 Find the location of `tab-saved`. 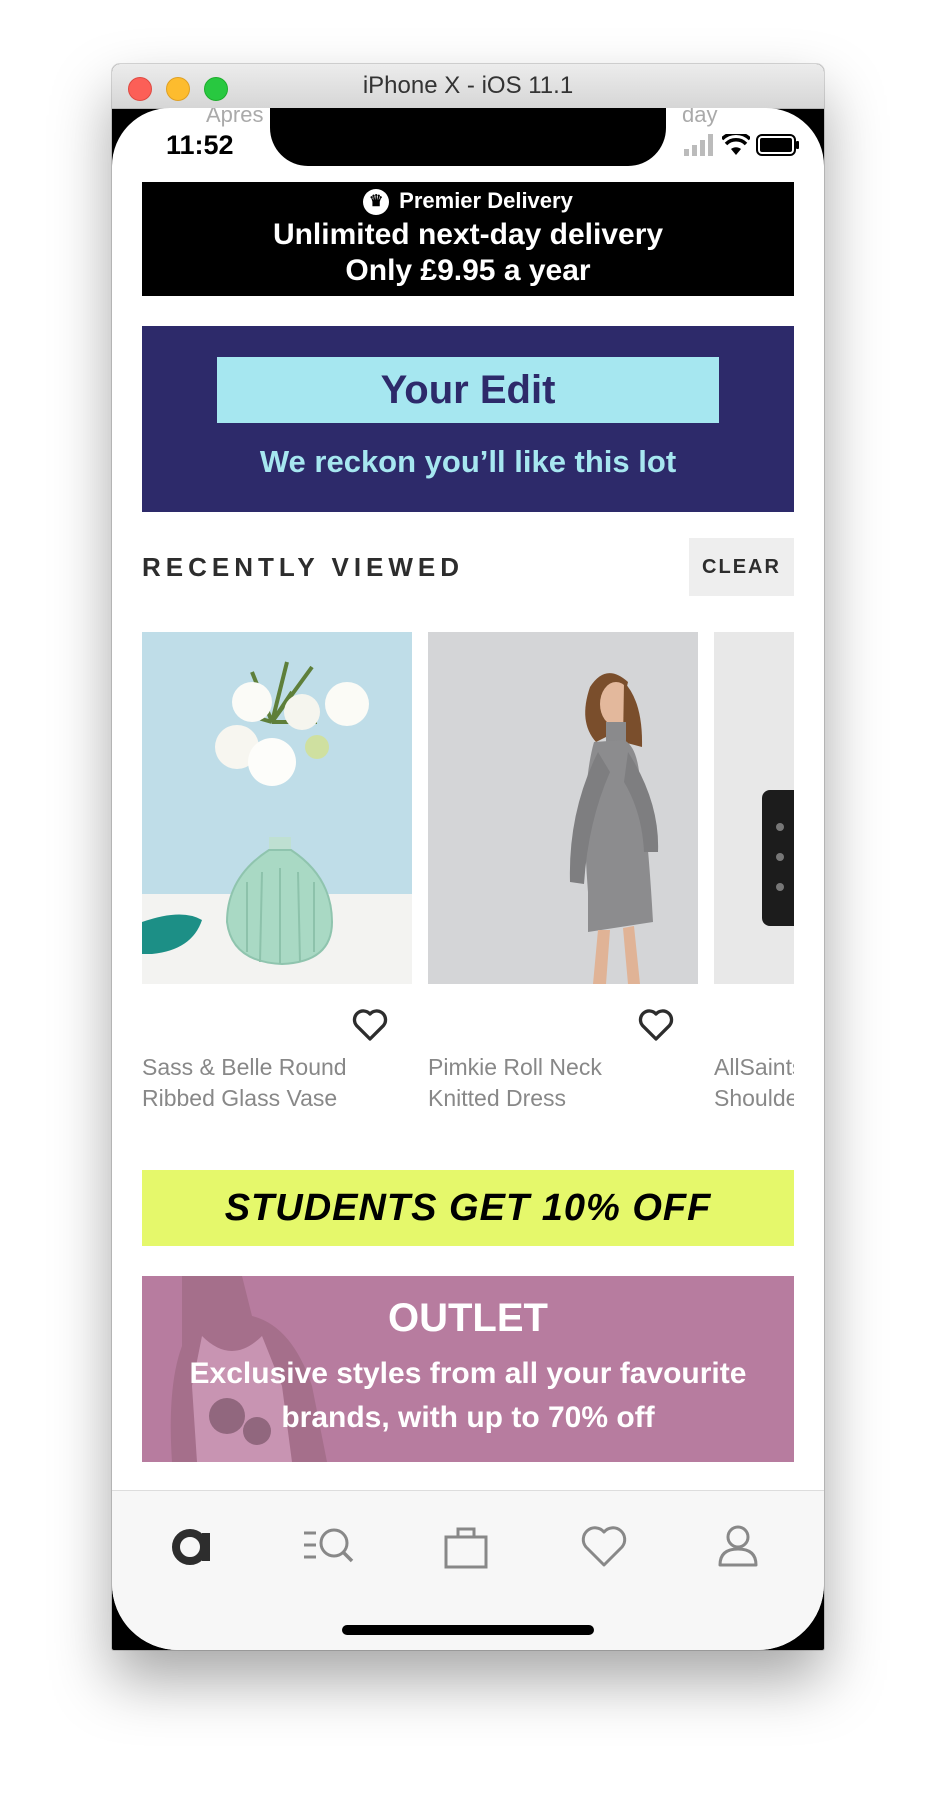

tab-saved is located at coordinates (604, 1545).